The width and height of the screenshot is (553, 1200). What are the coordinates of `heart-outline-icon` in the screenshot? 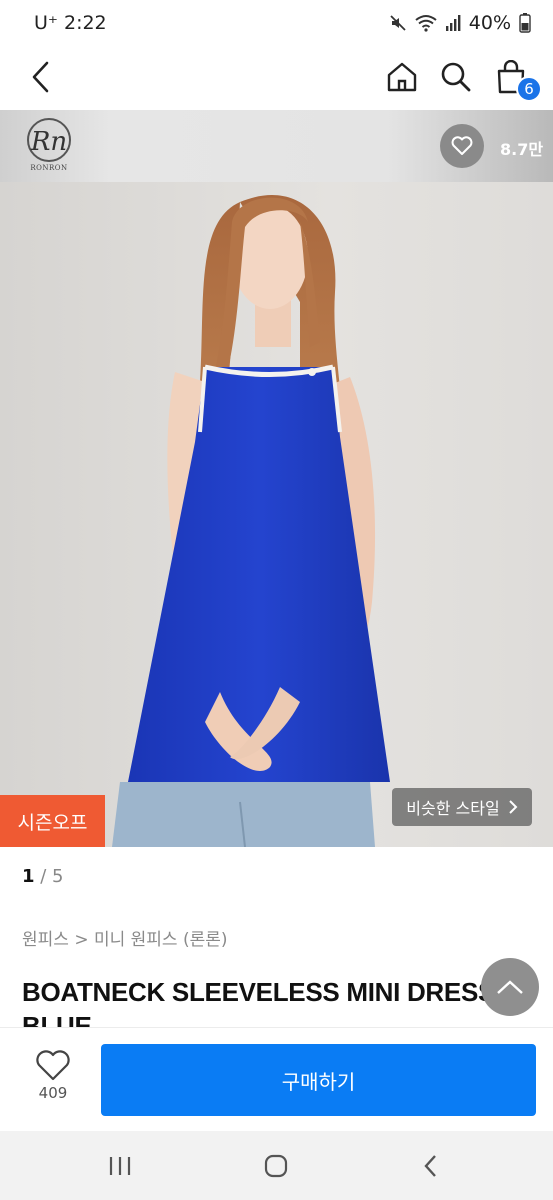 It's located at (53, 1065).